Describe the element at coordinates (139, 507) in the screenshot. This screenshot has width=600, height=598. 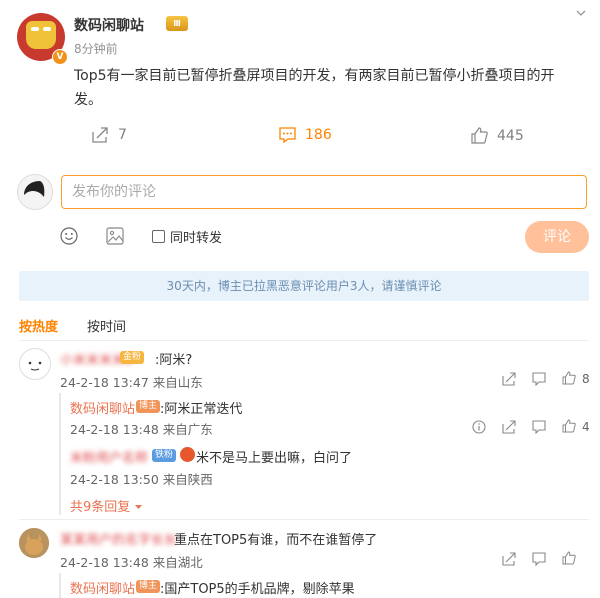
I see `caret-down-icon` at that location.